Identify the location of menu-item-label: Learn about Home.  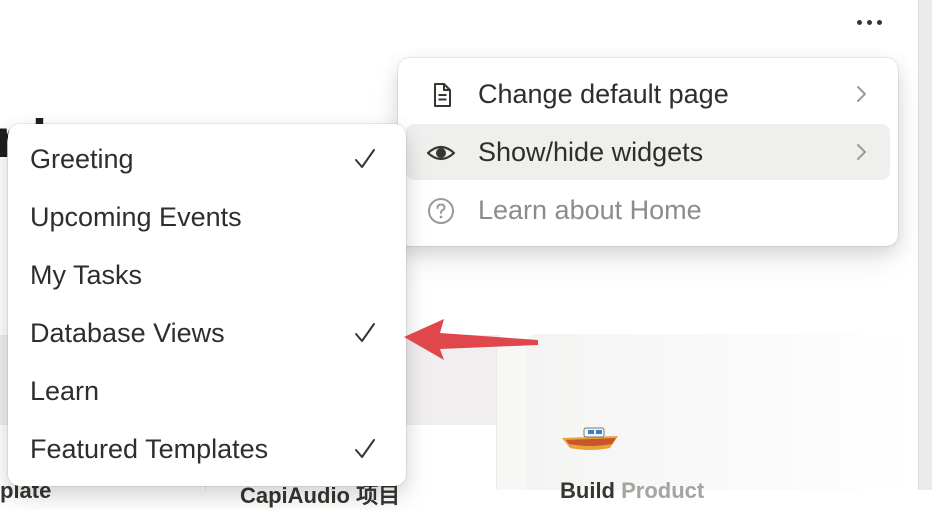
(590, 209).